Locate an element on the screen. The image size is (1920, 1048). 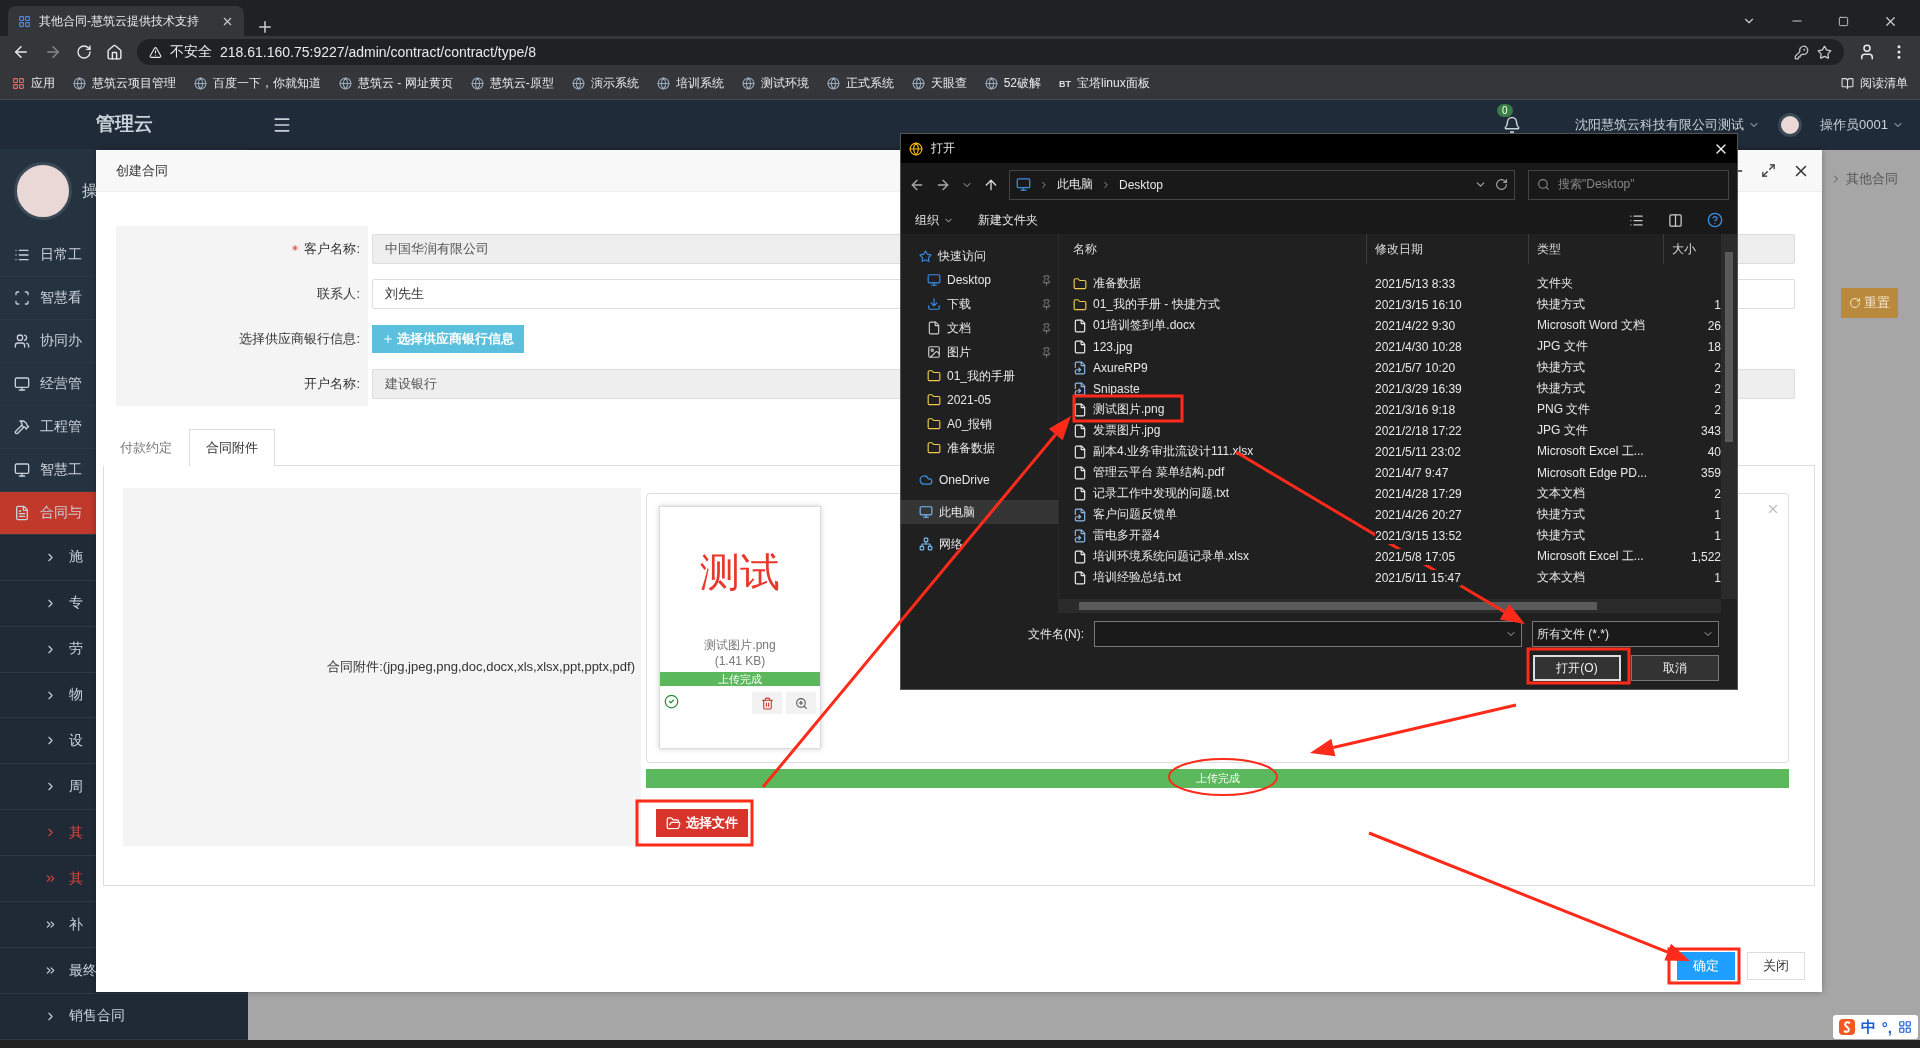
new-tab-icon is located at coordinates (265, 27).